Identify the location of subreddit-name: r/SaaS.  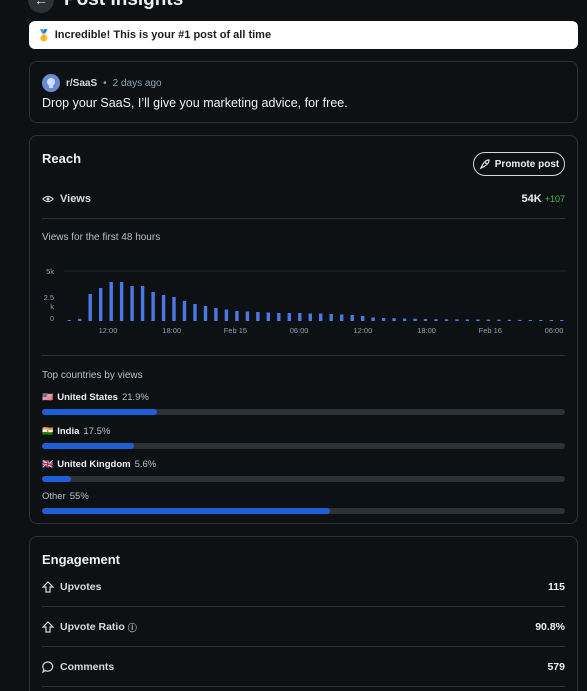
(81, 83).